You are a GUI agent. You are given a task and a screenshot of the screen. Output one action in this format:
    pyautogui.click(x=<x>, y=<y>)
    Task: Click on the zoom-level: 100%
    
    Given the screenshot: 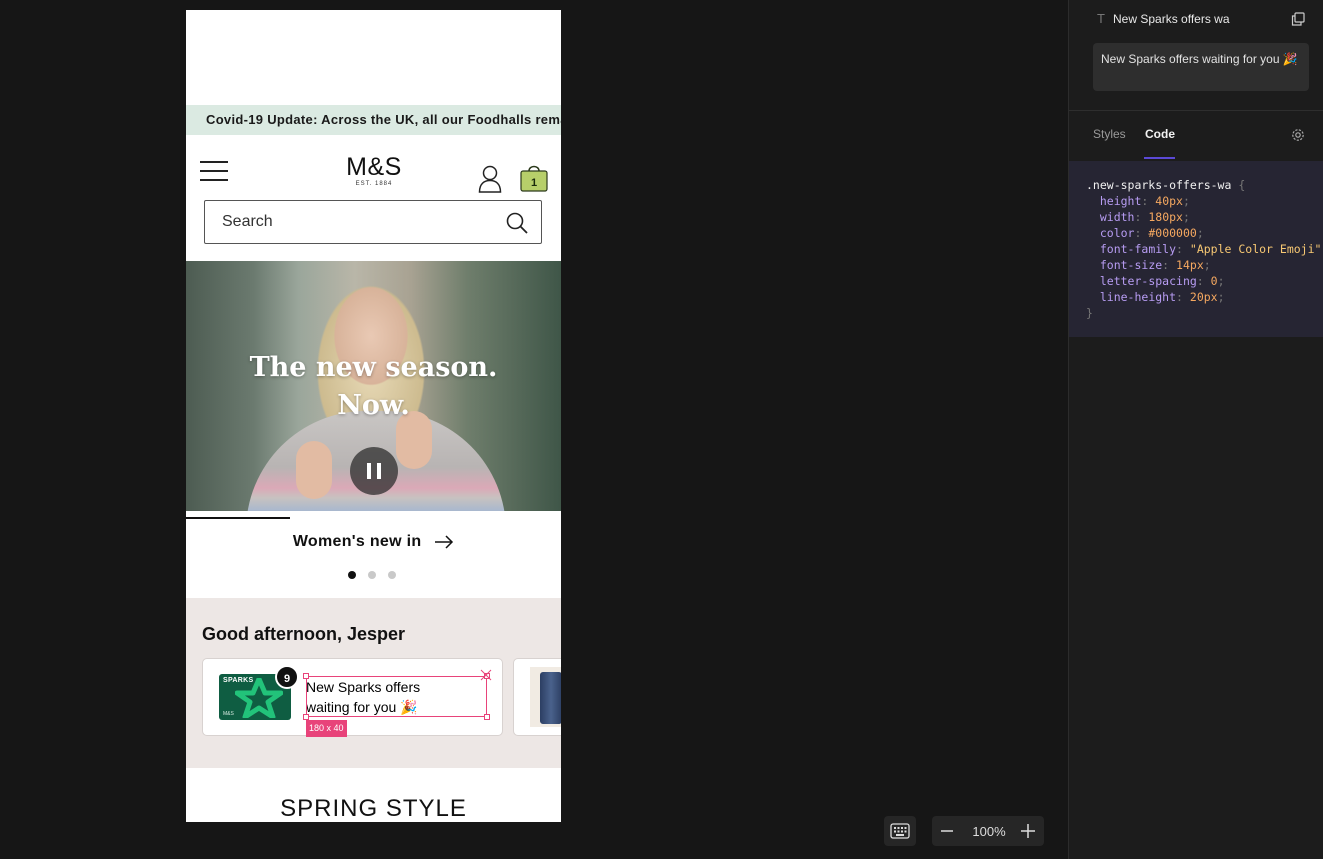 What is the action you would take?
    pyautogui.click(x=989, y=831)
    